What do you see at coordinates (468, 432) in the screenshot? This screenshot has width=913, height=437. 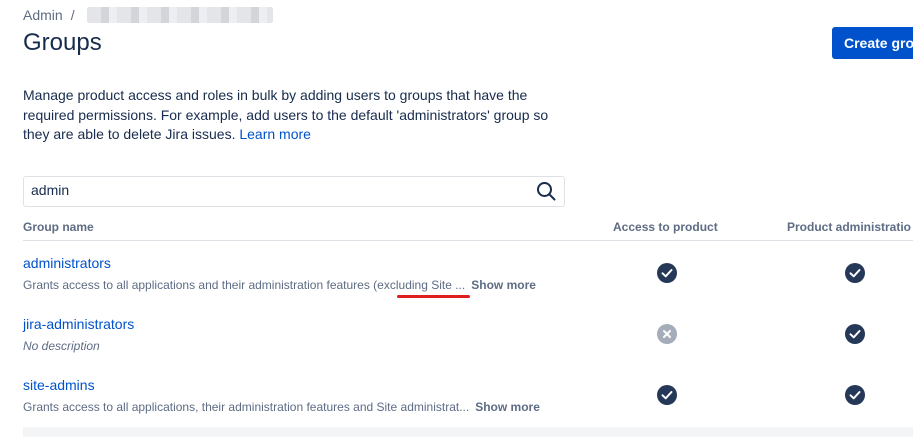 I see `next-row-strip` at bounding box center [468, 432].